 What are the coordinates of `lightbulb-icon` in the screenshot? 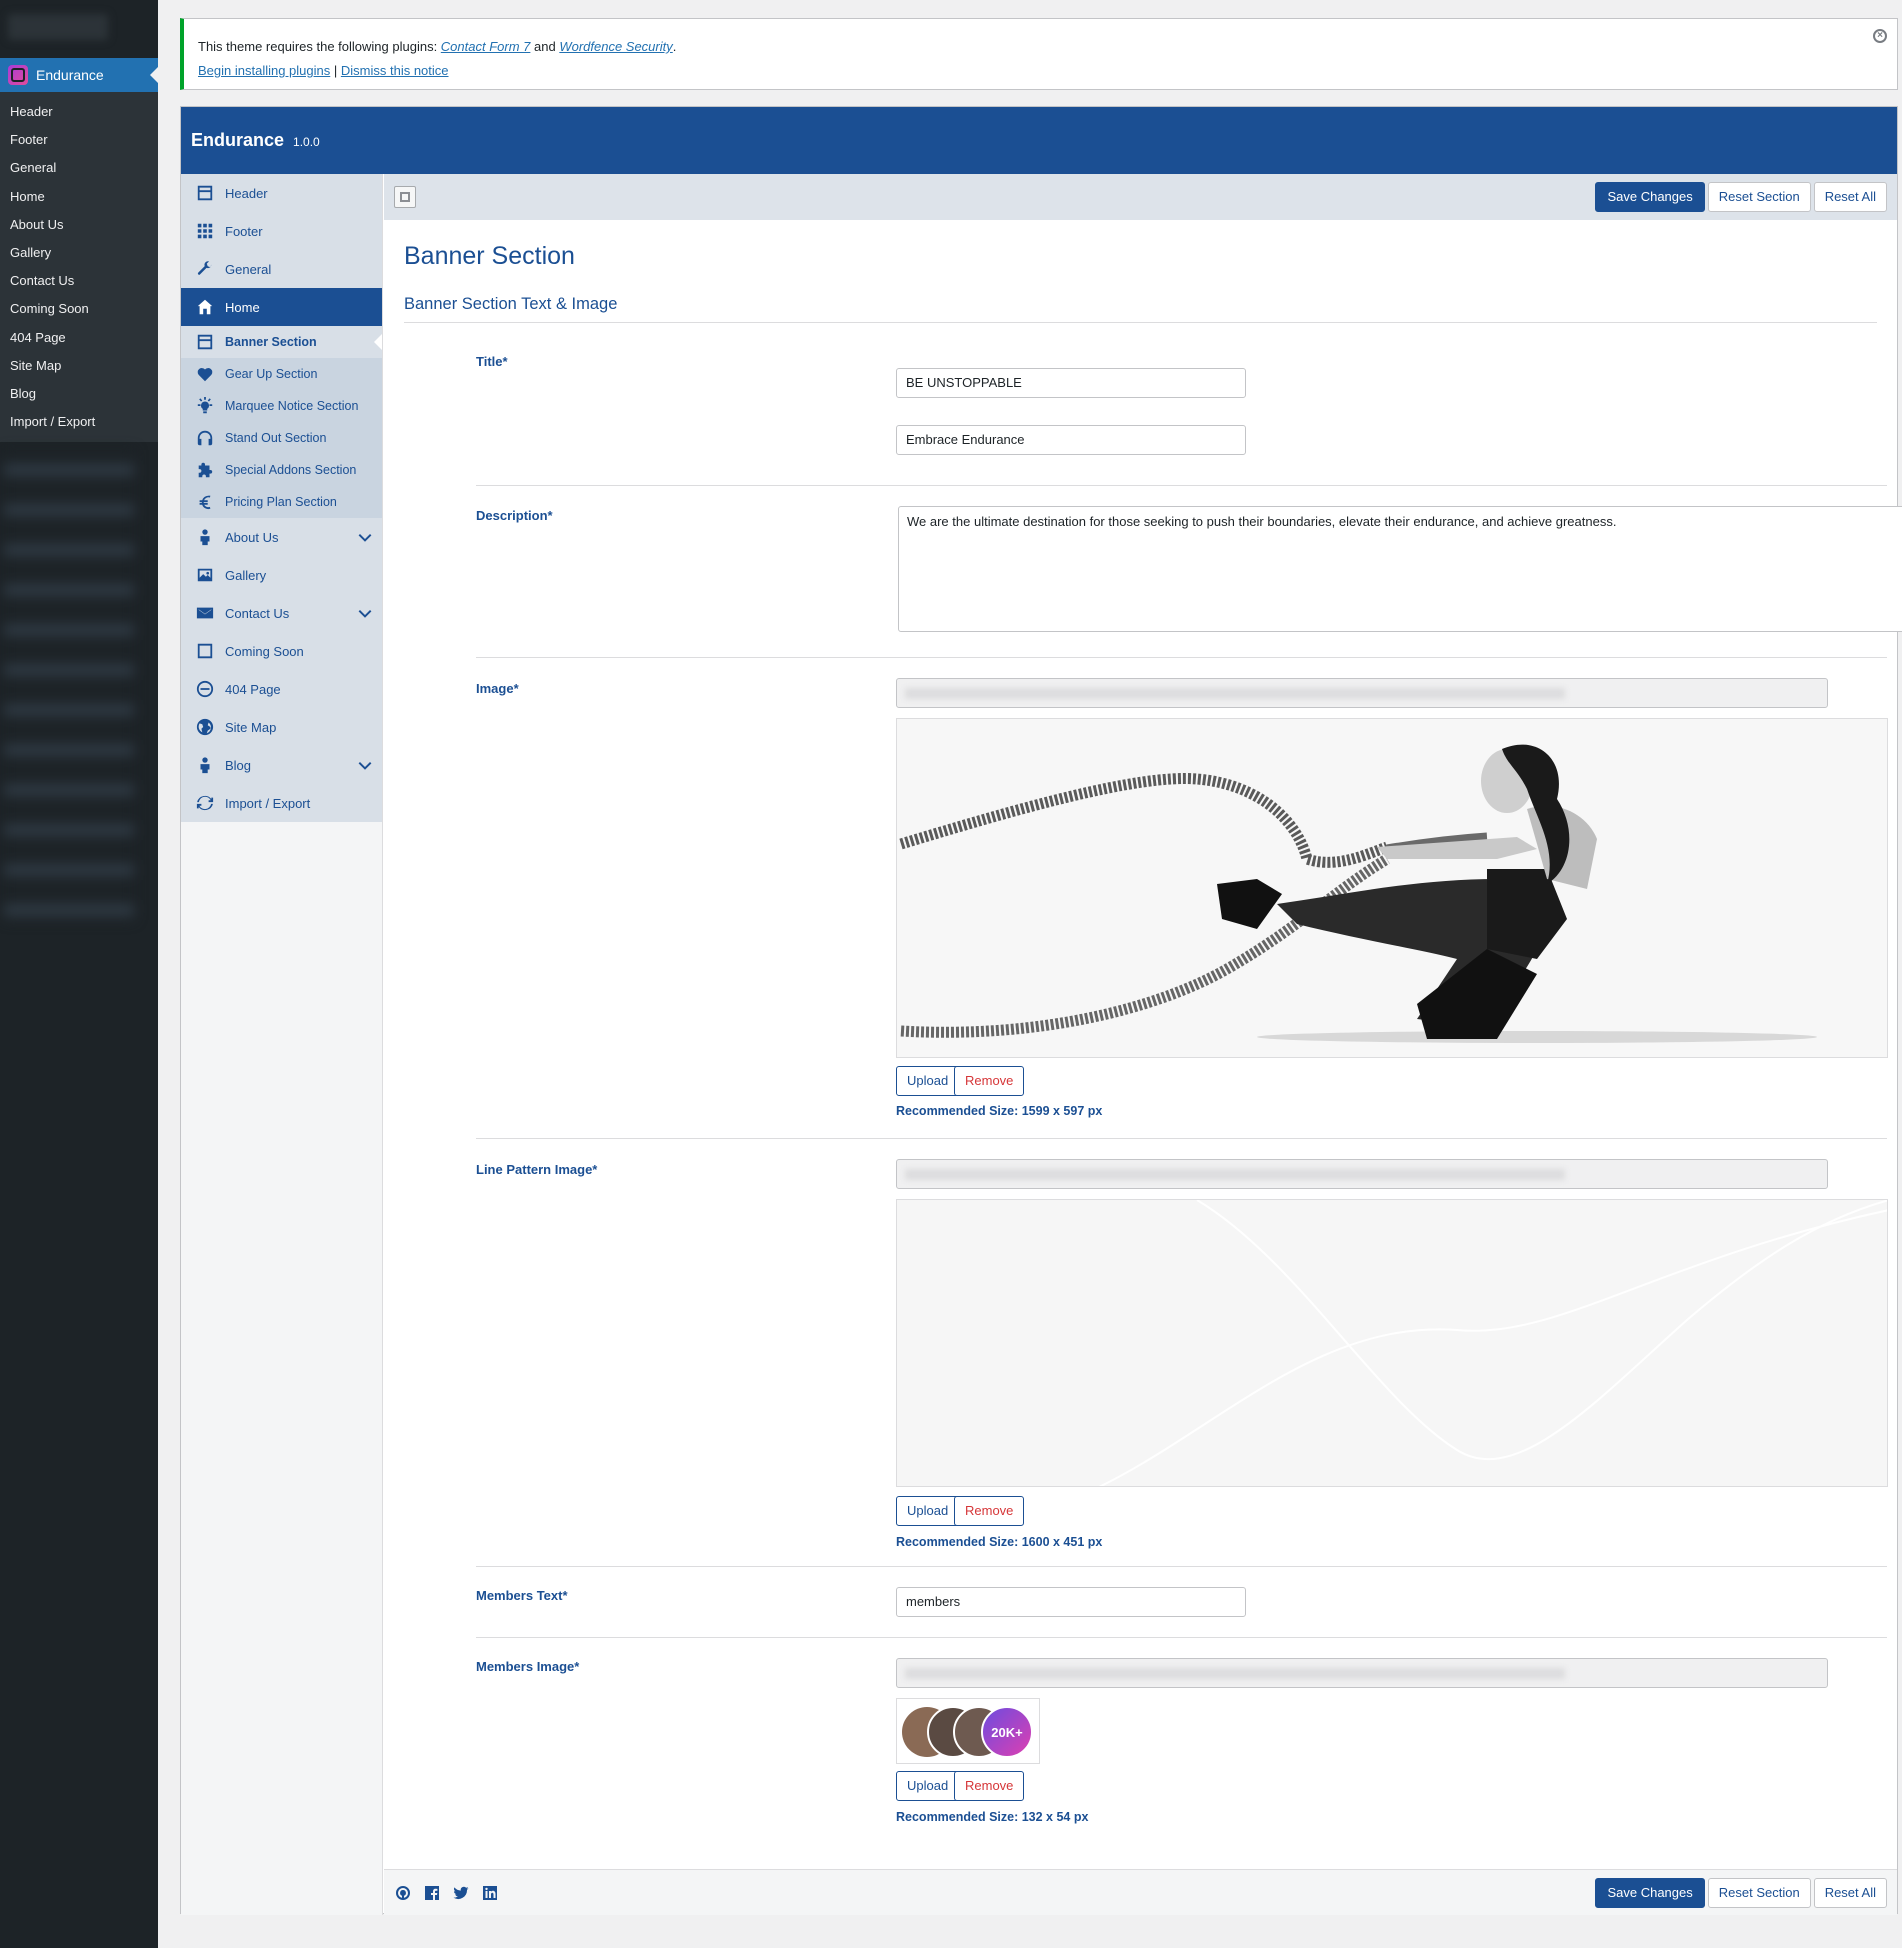 It's located at (205, 406).